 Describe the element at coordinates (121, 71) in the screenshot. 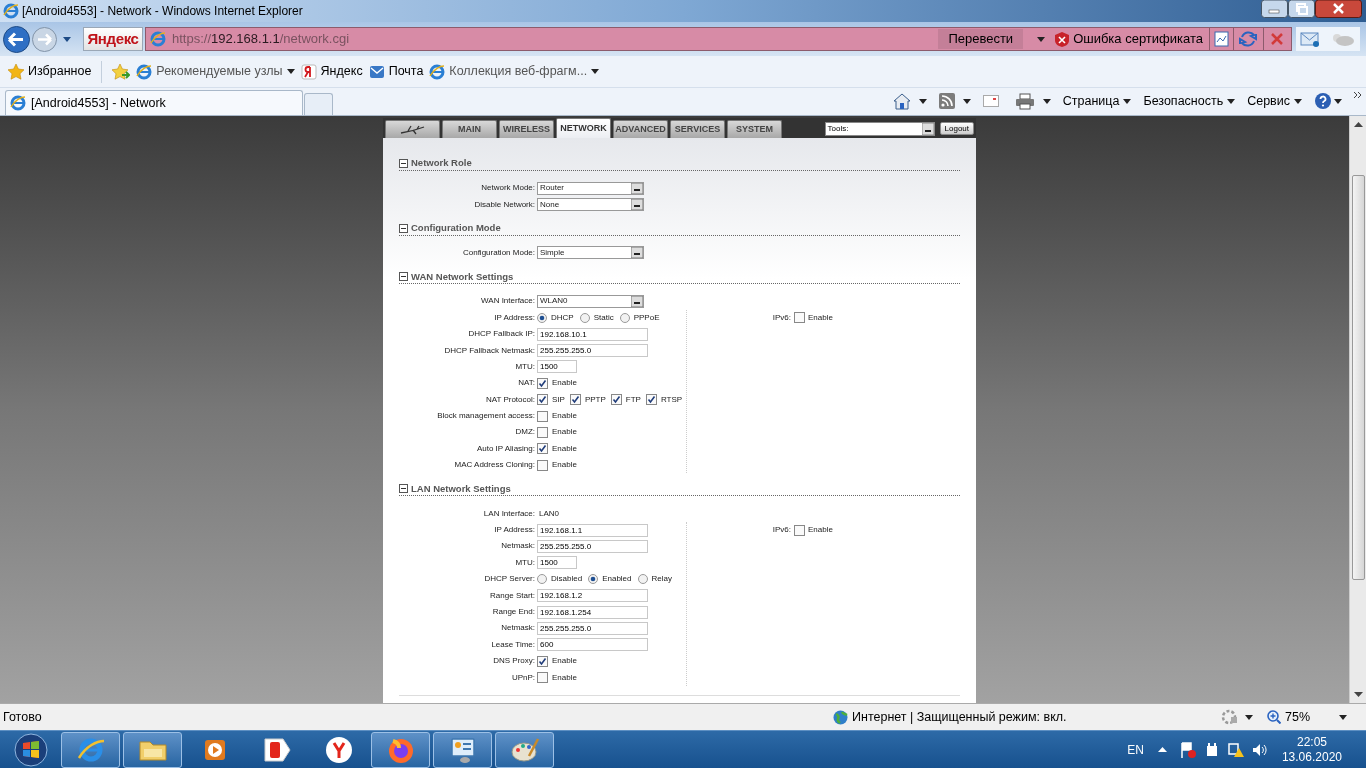

I see `add-favorite-icon` at that location.